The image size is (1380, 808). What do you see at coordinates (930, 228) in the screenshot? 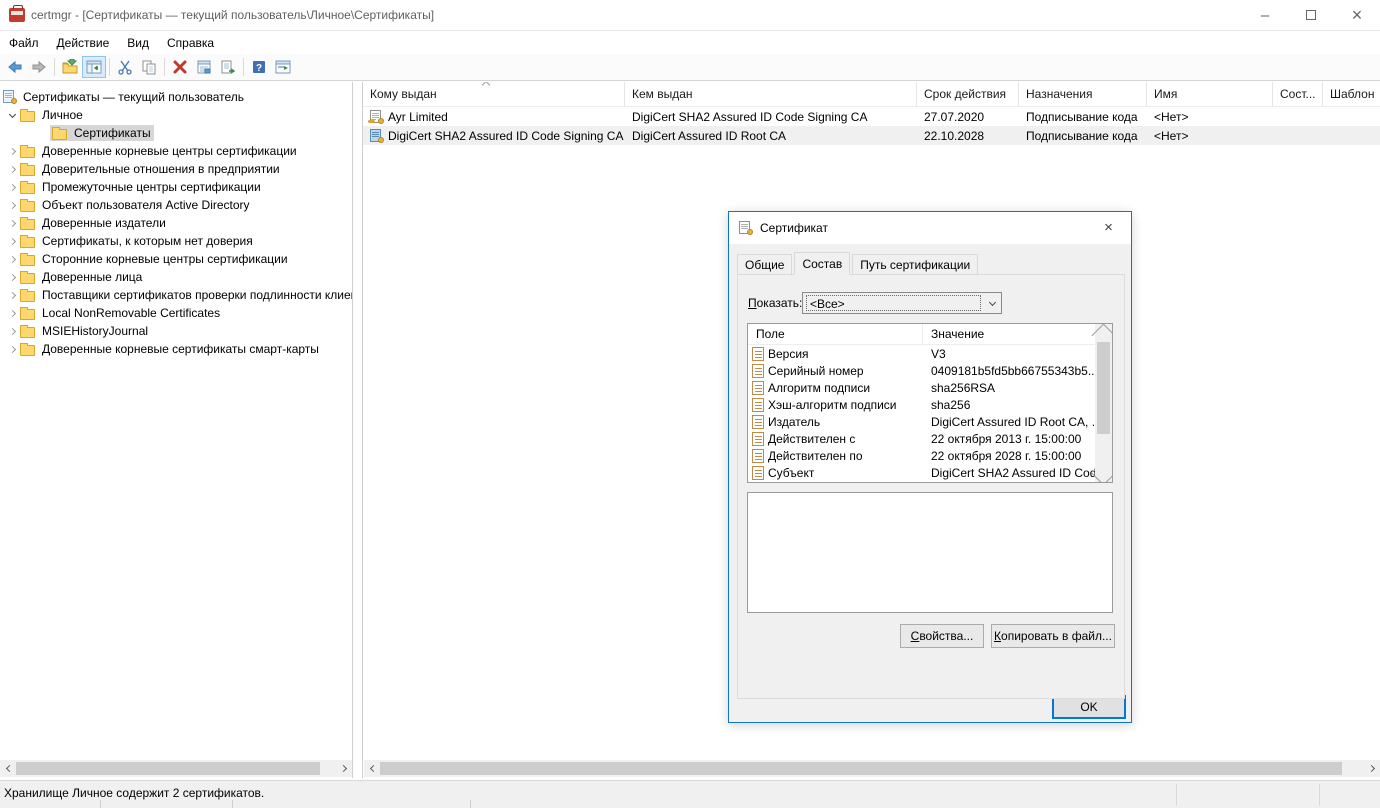
I see `dialog-title-bar: Сертификат ×` at bounding box center [930, 228].